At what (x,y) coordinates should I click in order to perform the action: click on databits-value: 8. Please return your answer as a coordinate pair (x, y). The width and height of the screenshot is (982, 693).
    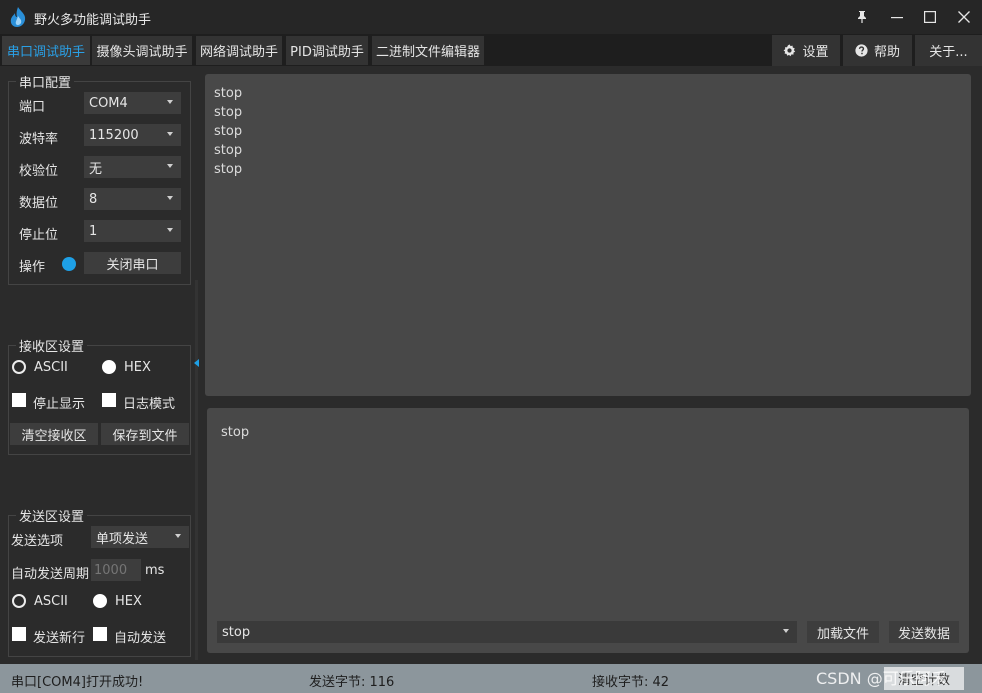
    Looking at the image, I should click on (93, 199).